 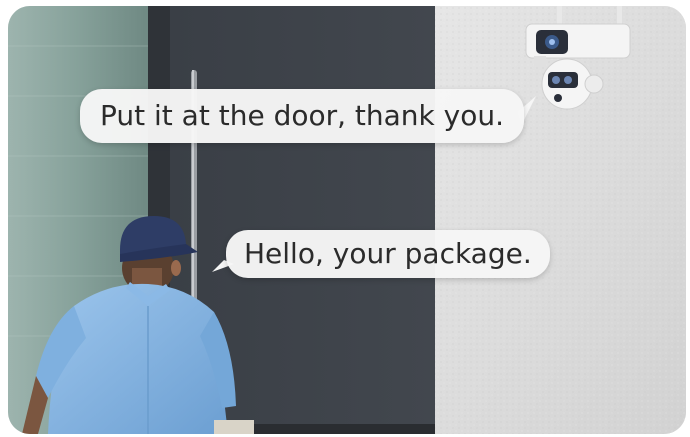 I want to click on camera-speech-bubble: Put it at the door, thank you., so click(x=302, y=116).